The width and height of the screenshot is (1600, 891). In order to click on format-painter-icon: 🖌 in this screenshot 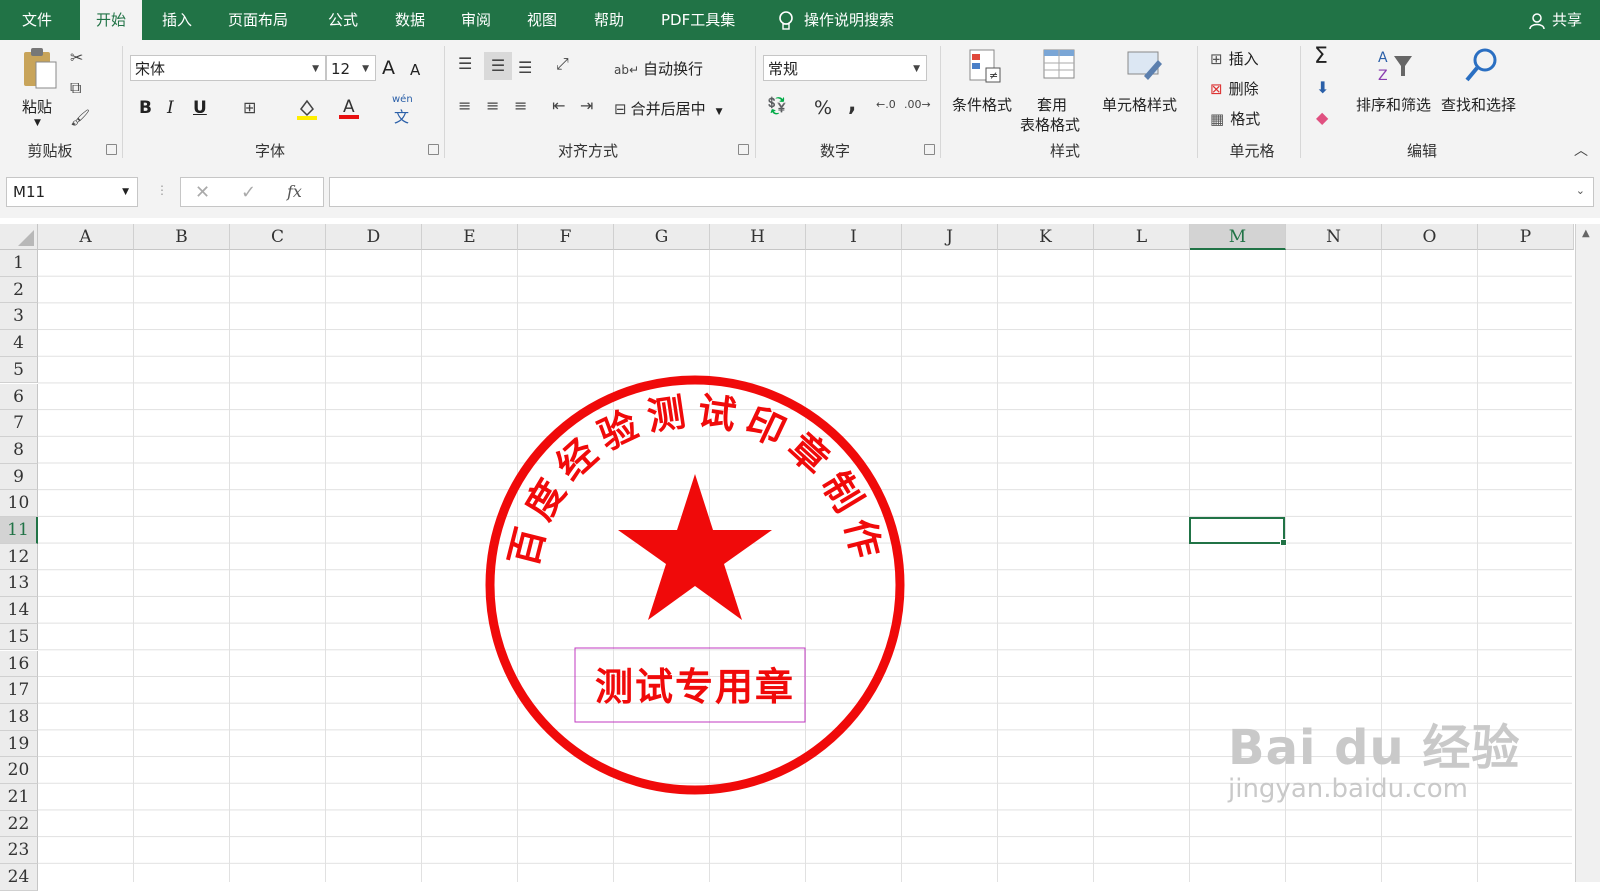, I will do `click(80, 117)`.